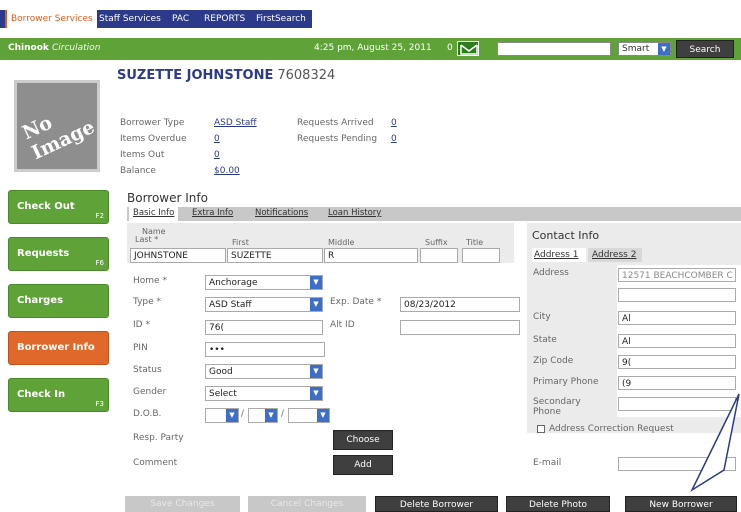  What do you see at coordinates (281, 214) in the screenshot?
I see `tab-notifications: Notifications` at bounding box center [281, 214].